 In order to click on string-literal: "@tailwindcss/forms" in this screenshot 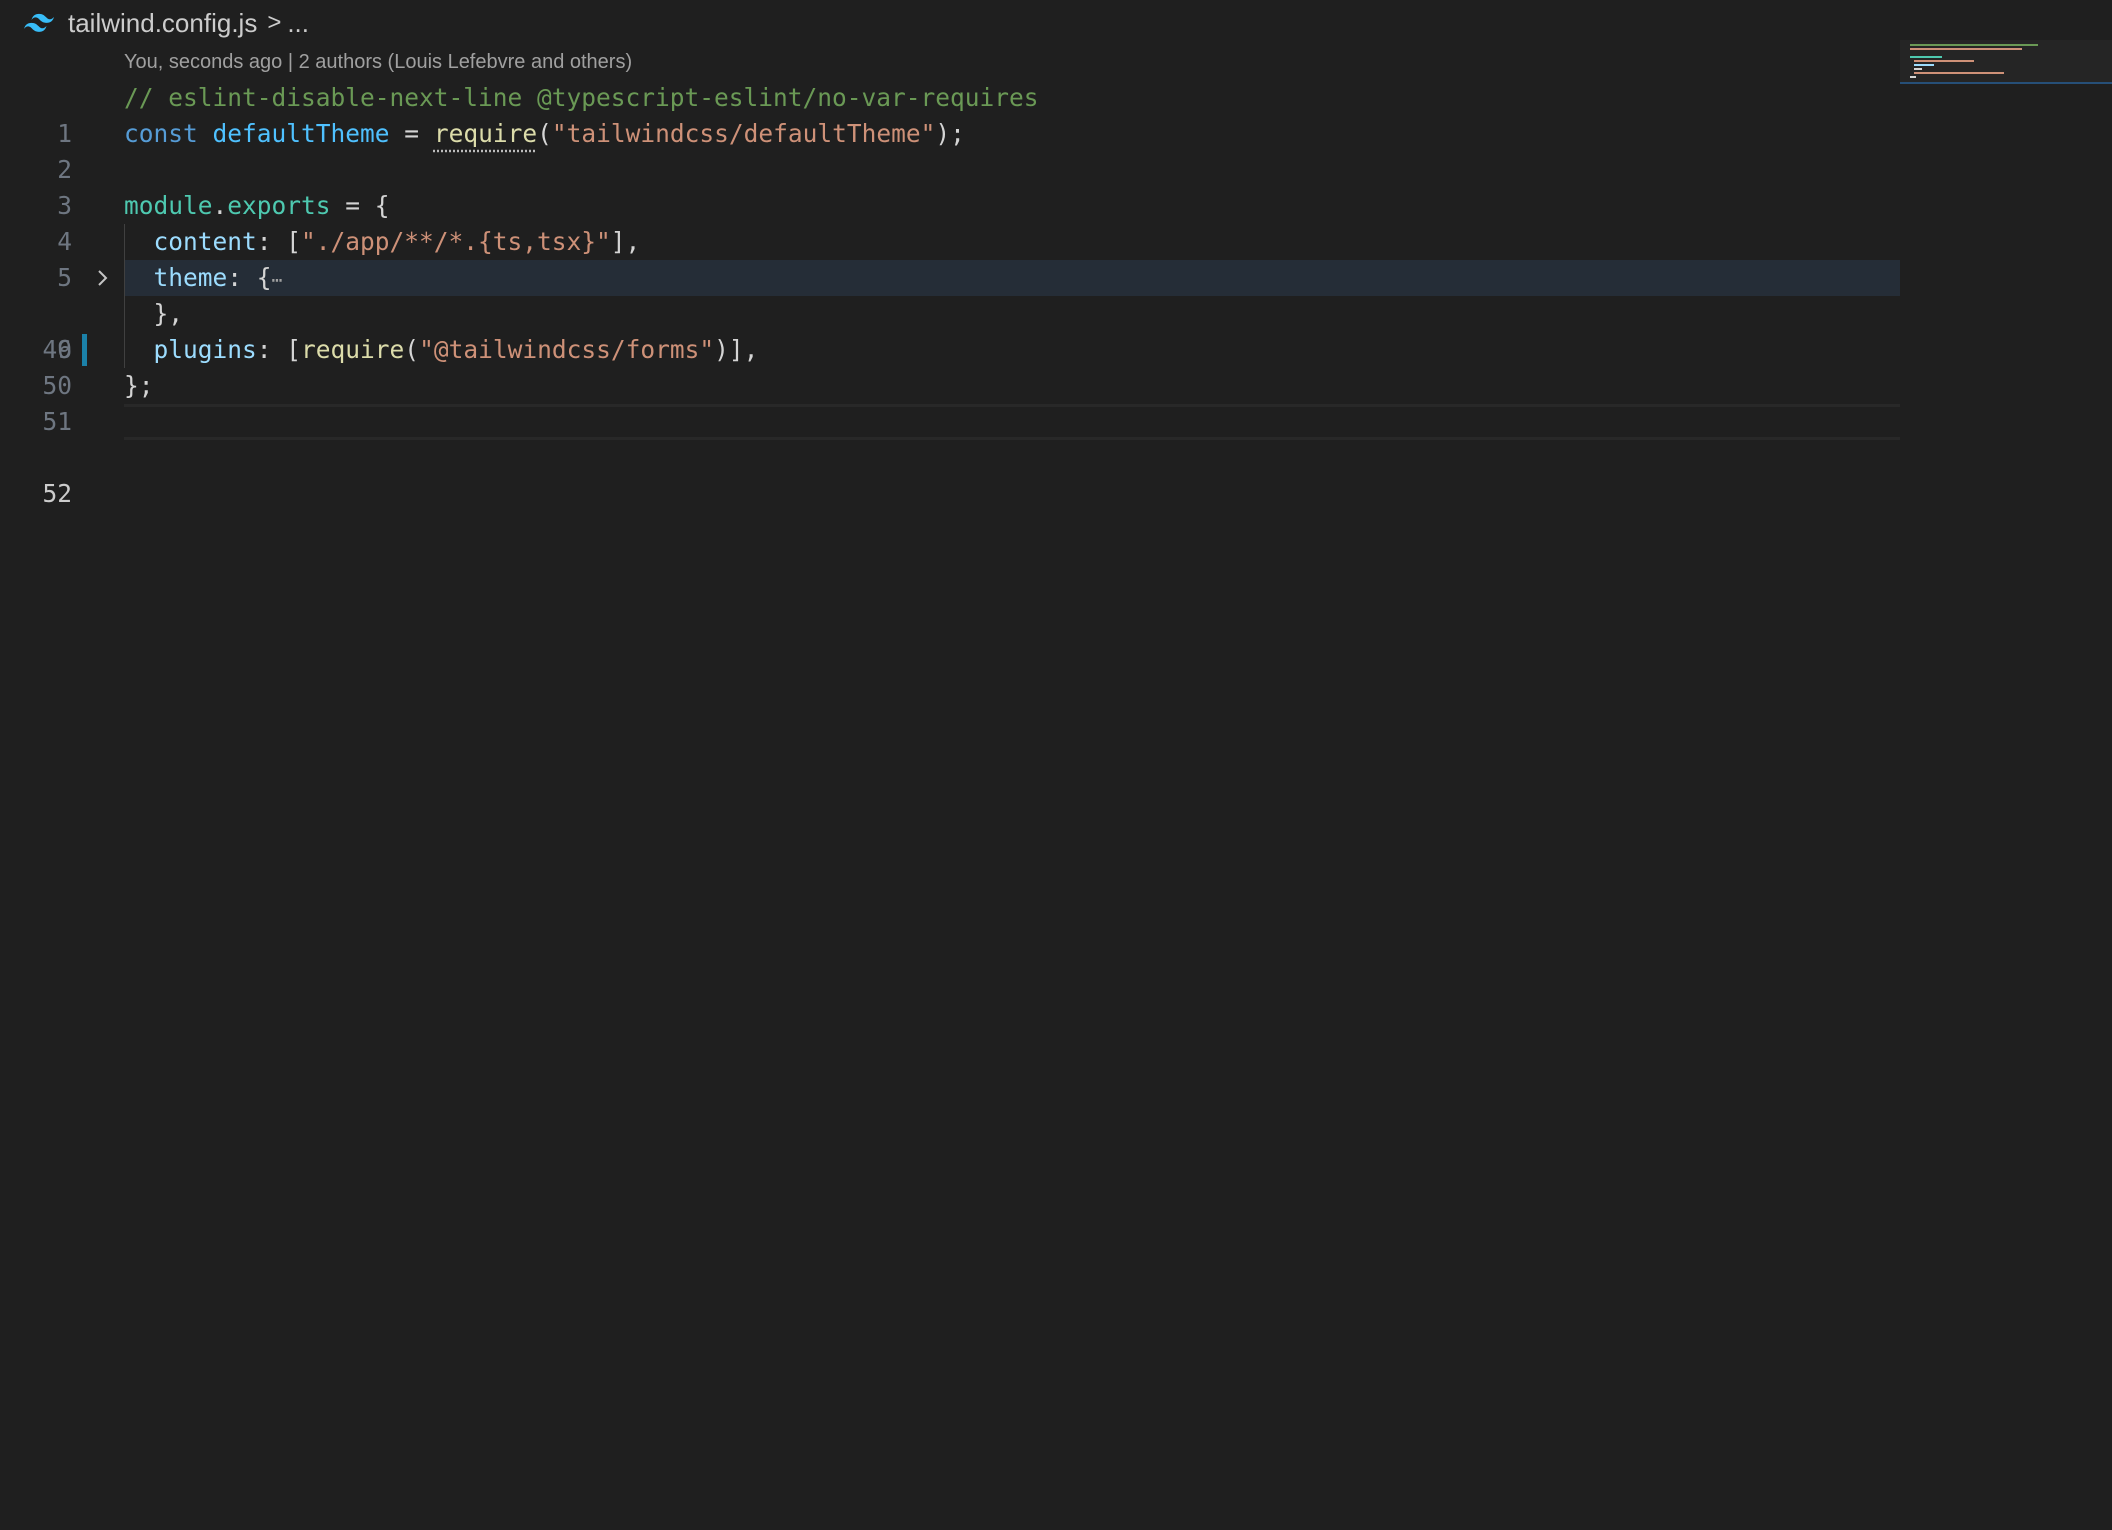, I will do `click(567, 349)`.